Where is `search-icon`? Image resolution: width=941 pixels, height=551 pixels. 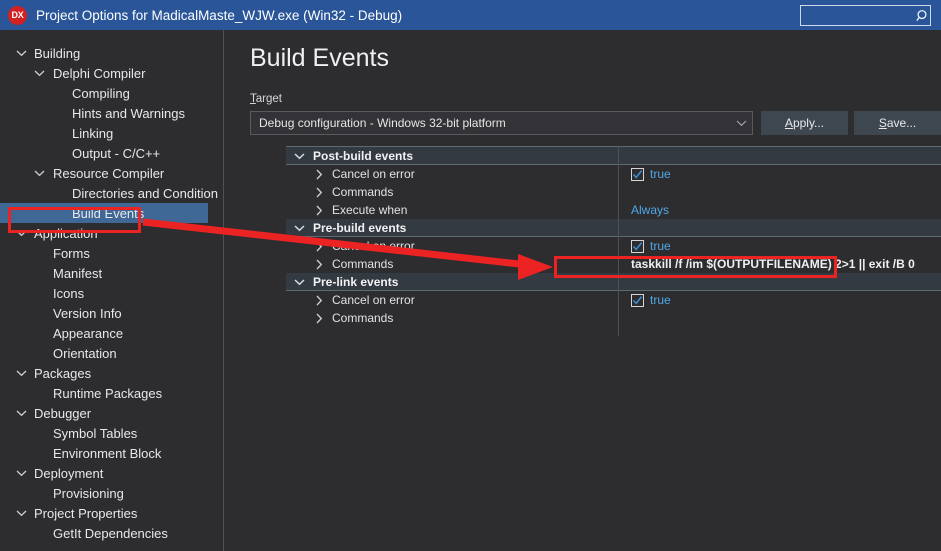
search-icon is located at coordinates (923, 15).